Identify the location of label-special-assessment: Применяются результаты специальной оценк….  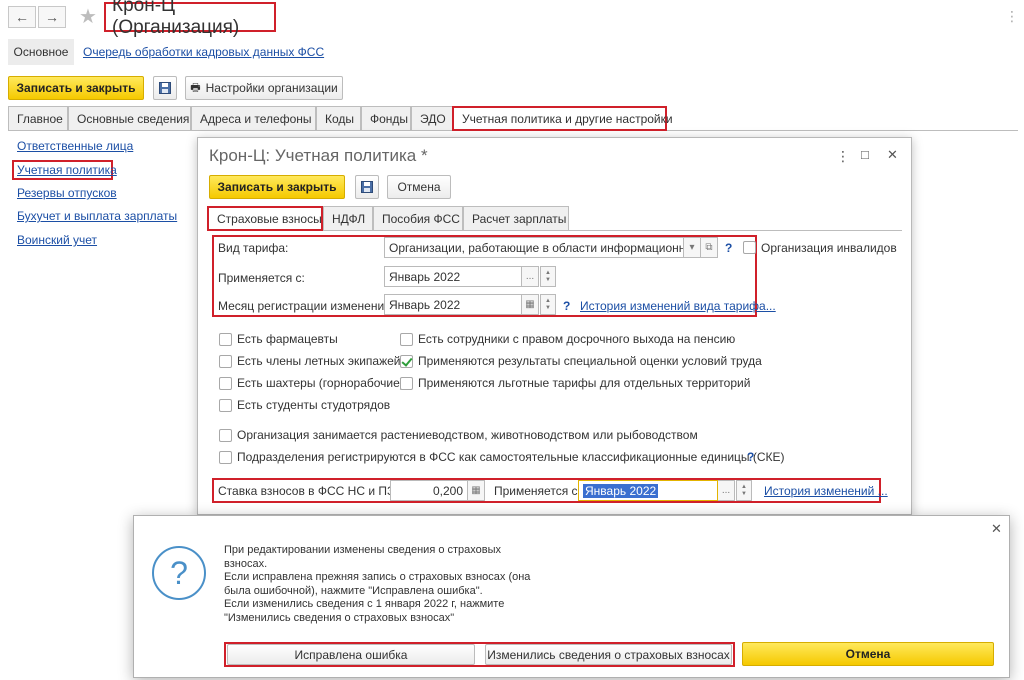
(590, 361).